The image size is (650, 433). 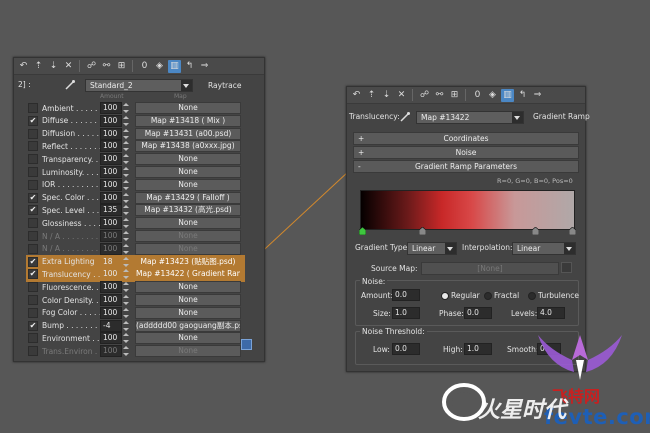 What do you see at coordinates (477, 95) in the screenshot?
I see `material-effects-channel-icon: 0` at bounding box center [477, 95].